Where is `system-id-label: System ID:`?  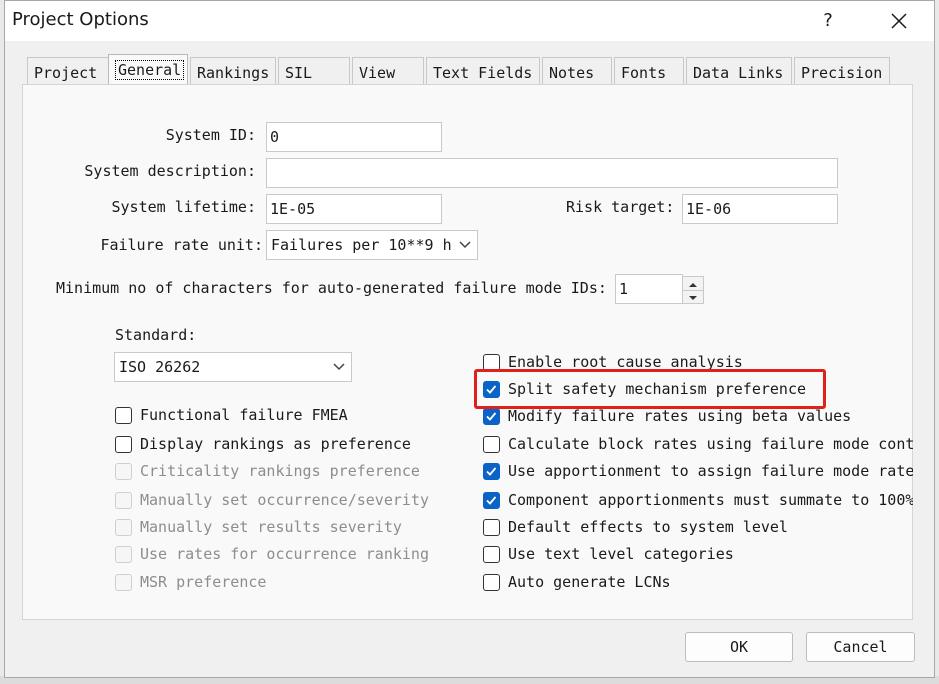
system-id-label: System ID: is located at coordinates (210, 135).